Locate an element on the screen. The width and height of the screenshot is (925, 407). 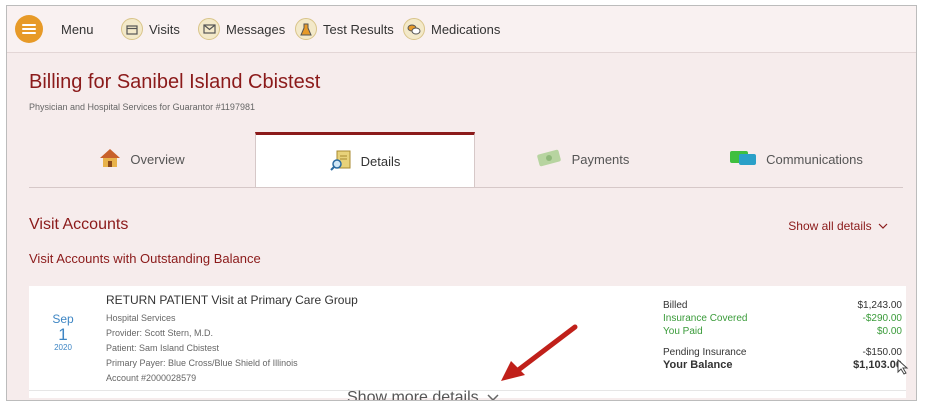
nav-messages: Messages is located at coordinates (241, 29).